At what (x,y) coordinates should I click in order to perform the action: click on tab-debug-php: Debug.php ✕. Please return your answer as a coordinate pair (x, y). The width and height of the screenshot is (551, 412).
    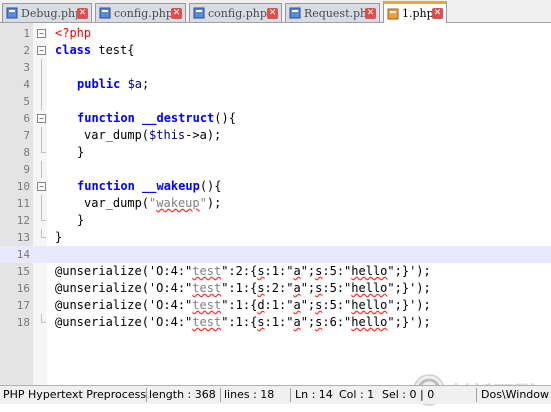
    Looking at the image, I should click on (47, 12).